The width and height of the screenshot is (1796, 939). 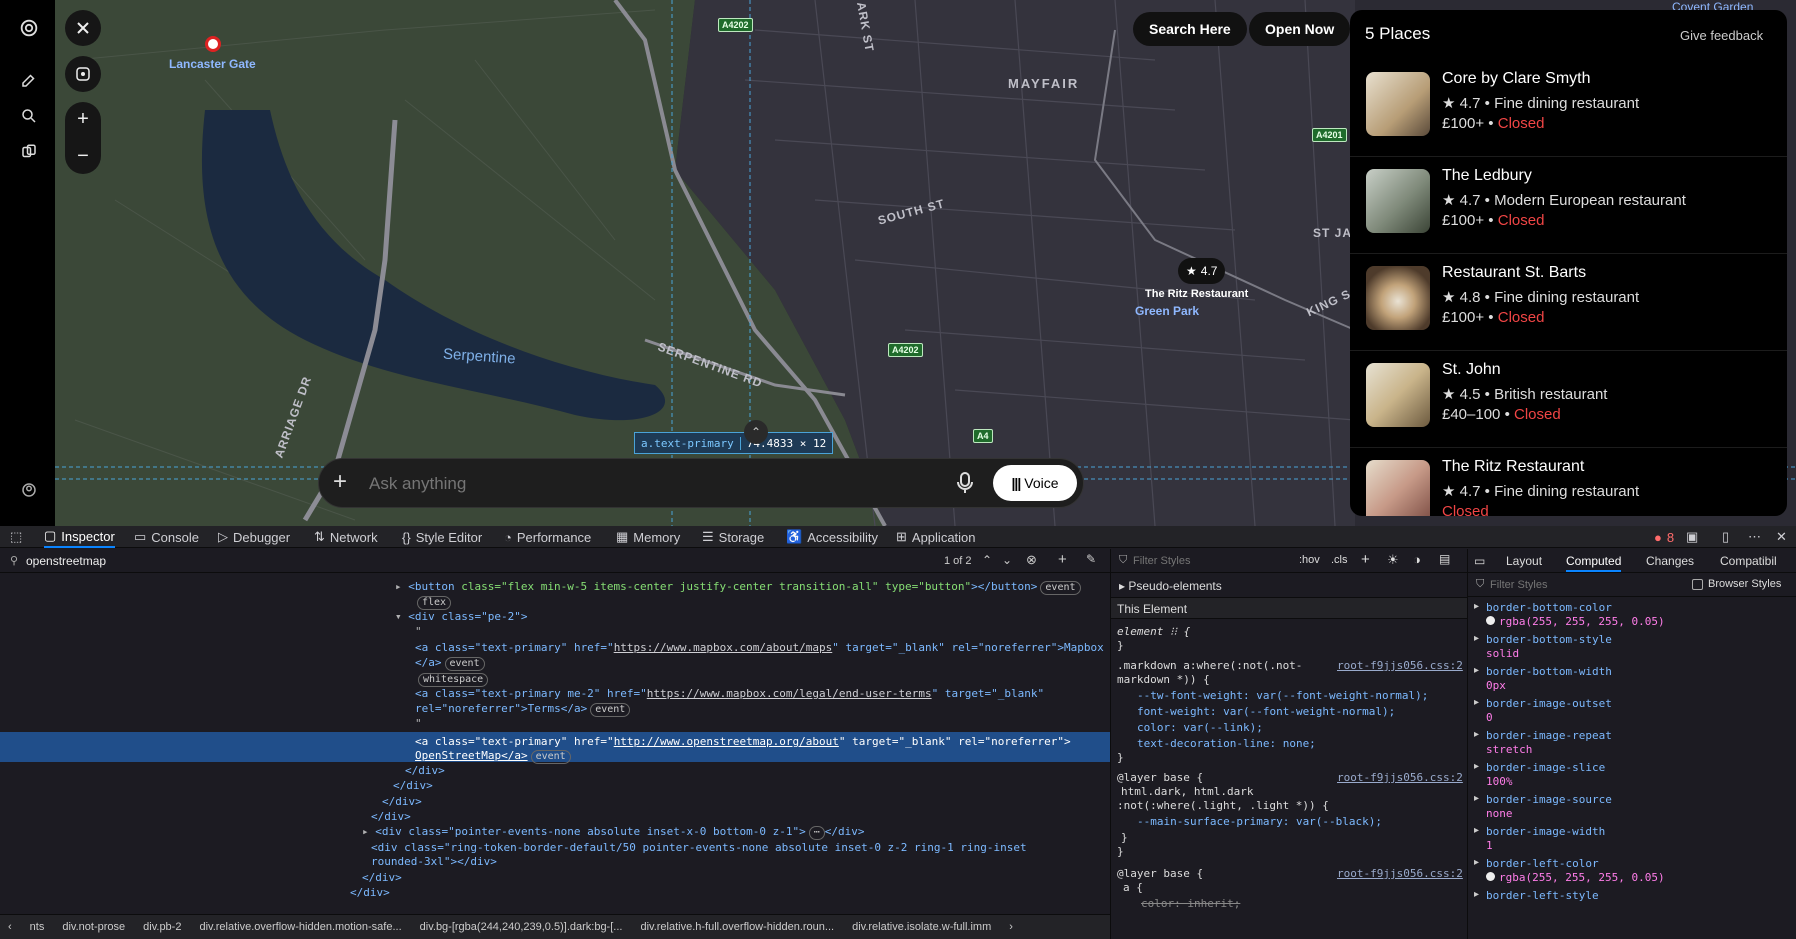 What do you see at coordinates (547, 537) in the screenshot?
I see `tab-performance: ◔ Performance` at bounding box center [547, 537].